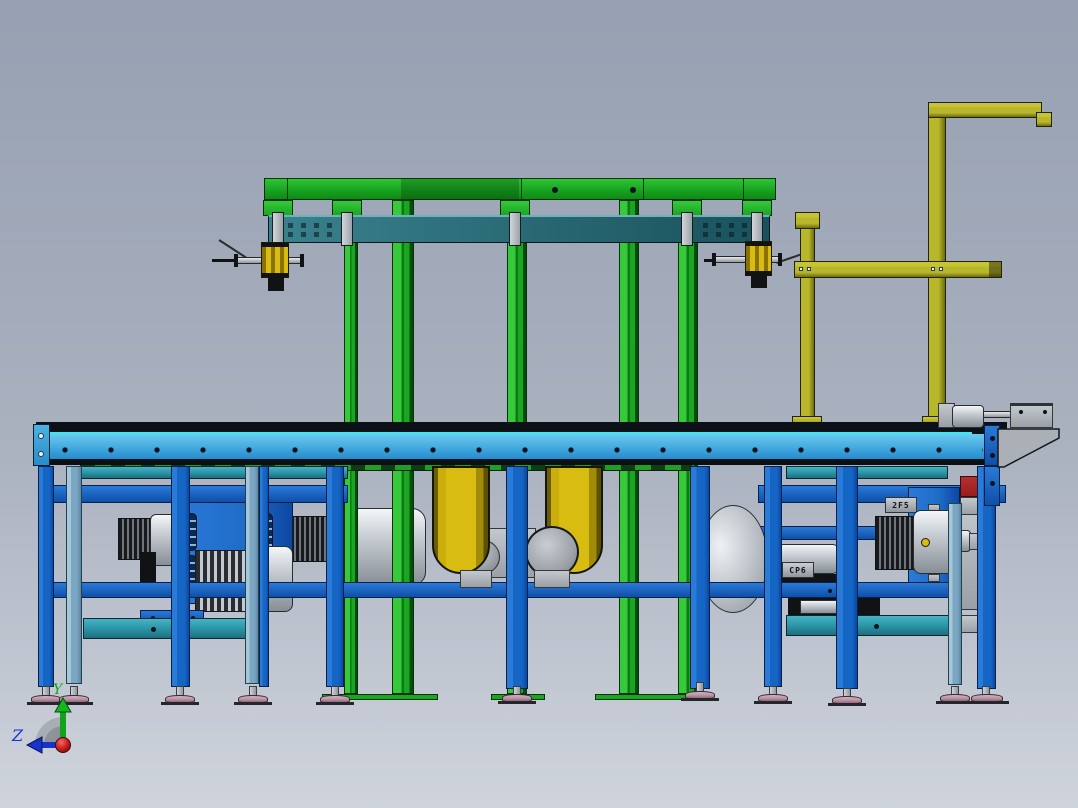 The width and height of the screenshot is (1078, 808). Describe the element at coordinates (58, 690) in the screenshot. I see `y-axis-label: Y` at that location.